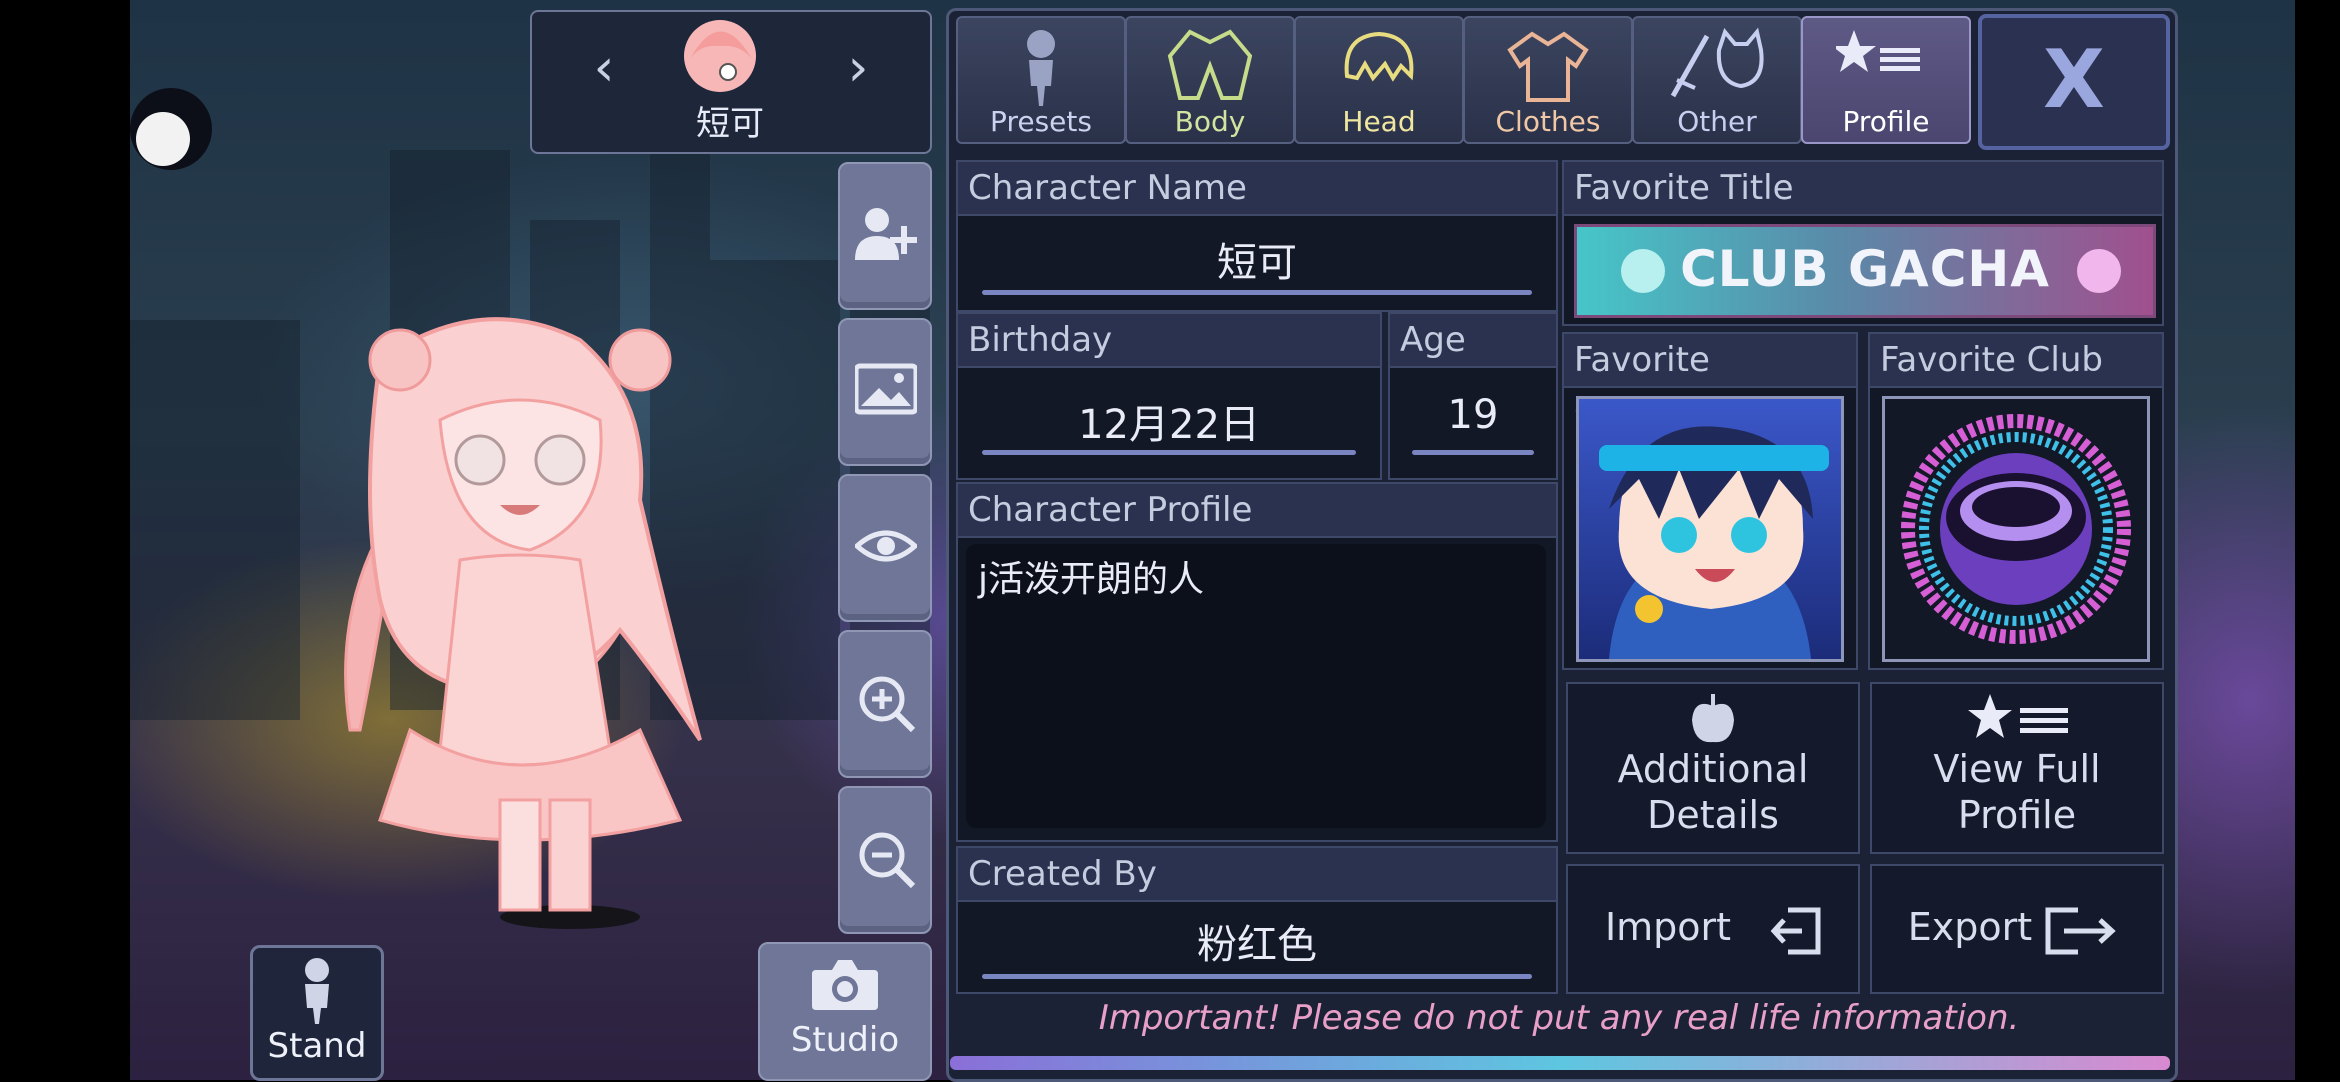 The height and width of the screenshot is (1082, 2340). I want to click on visibility-button, so click(885, 548).